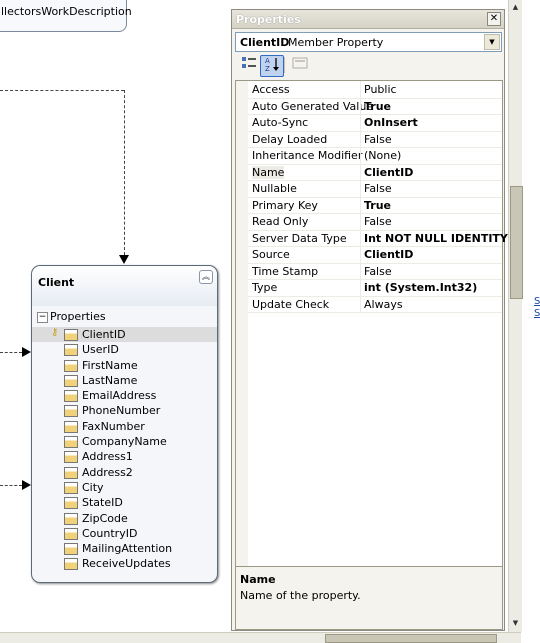  Describe the element at coordinates (280, 122) in the screenshot. I see `property-name-cell: Auto-Sync` at that location.